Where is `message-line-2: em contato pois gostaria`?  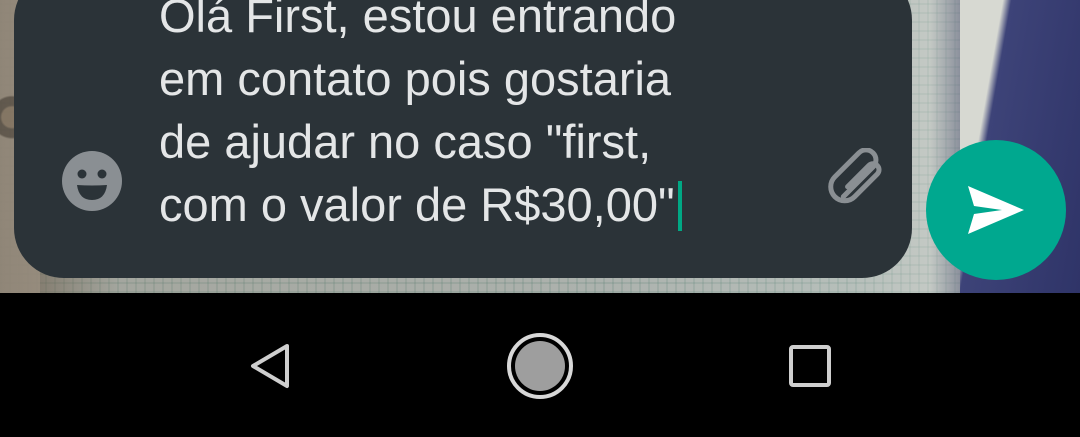 message-line-2: em contato pois gostaria is located at coordinates (415, 78).